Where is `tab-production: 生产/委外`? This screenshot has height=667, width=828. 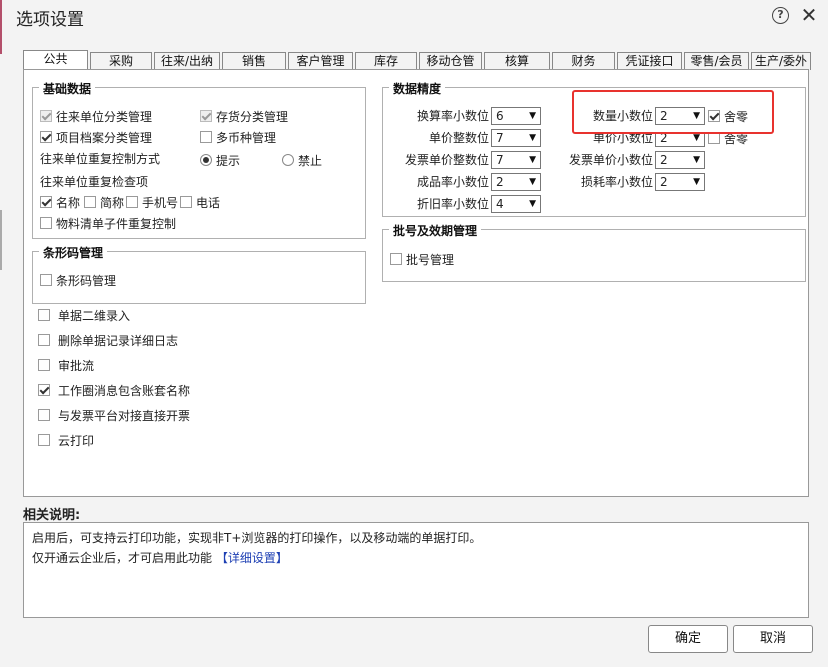
tab-production: 生产/委外 is located at coordinates (781, 61).